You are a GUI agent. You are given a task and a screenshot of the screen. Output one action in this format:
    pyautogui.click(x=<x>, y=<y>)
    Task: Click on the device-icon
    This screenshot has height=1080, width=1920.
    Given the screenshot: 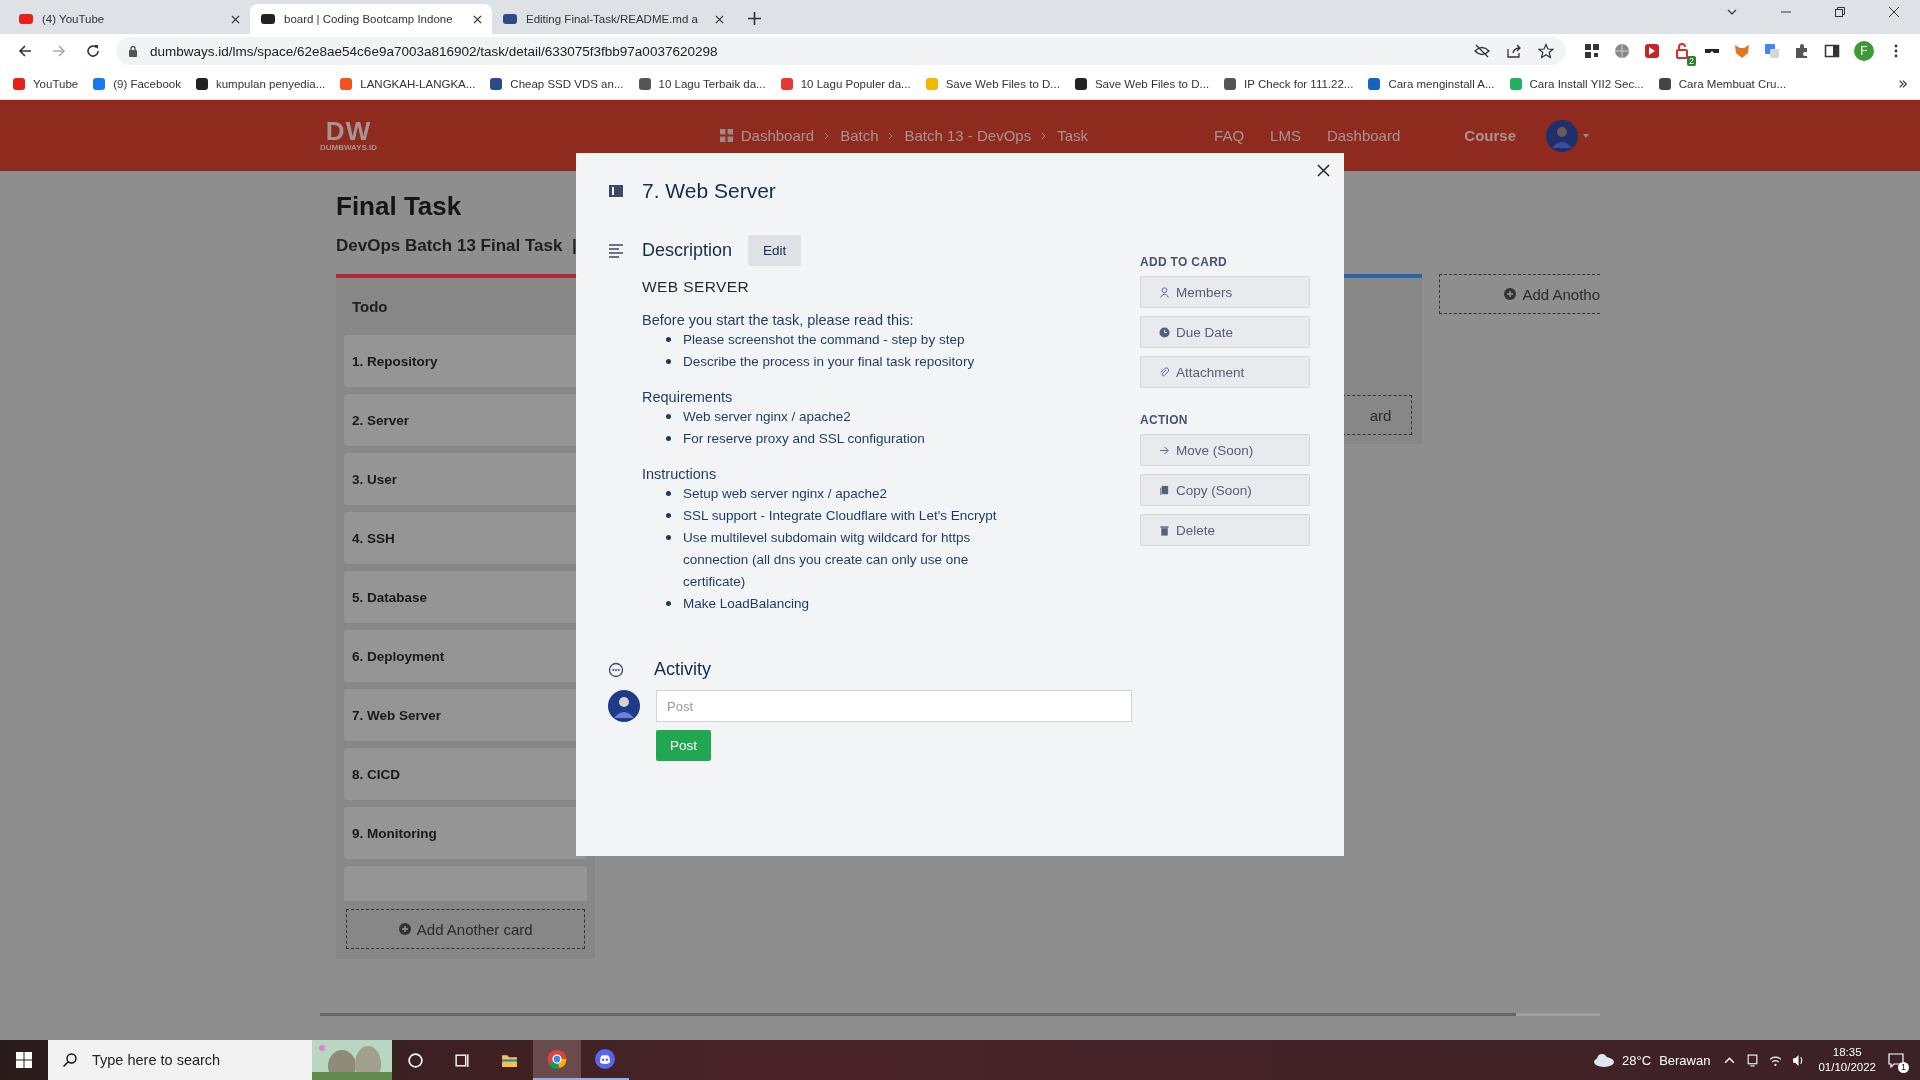 What is the action you would take?
    pyautogui.click(x=1753, y=1060)
    